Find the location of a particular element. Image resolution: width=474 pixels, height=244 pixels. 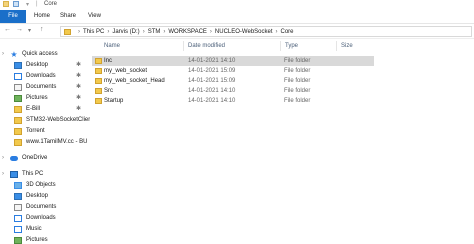

sidebar-item-3d-objects: 3D Objects is located at coordinates (45, 185).